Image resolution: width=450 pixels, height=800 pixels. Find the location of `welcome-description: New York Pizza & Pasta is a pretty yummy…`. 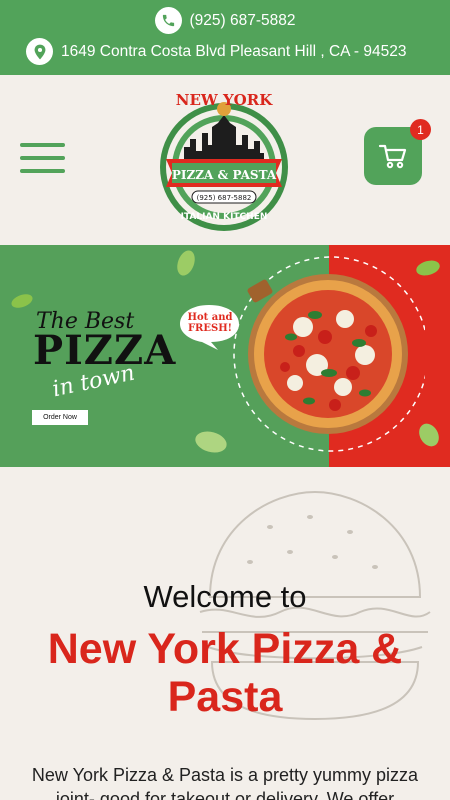

welcome-description: New York Pizza & Pasta is a pretty yummy… is located at coordinates (225, 782).